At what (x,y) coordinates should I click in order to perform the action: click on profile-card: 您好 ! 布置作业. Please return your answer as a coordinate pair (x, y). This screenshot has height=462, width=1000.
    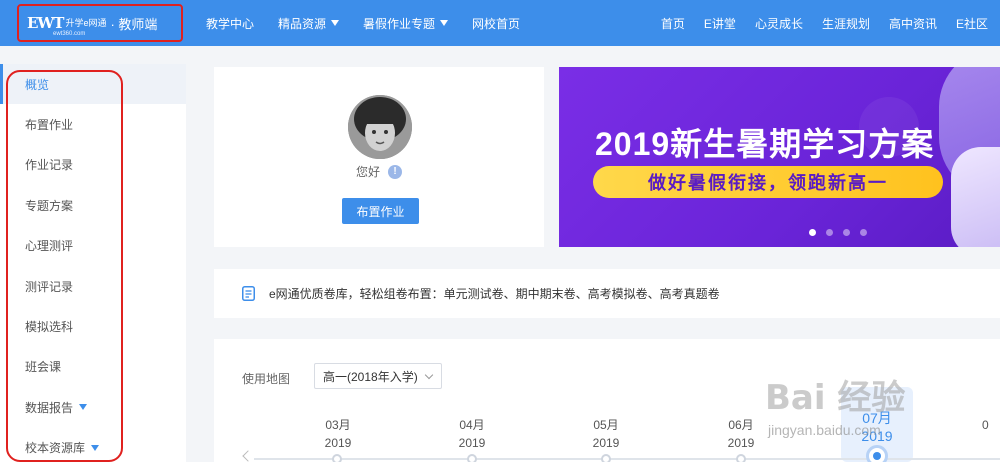
    Looking at the image, I should click on (379, 157).